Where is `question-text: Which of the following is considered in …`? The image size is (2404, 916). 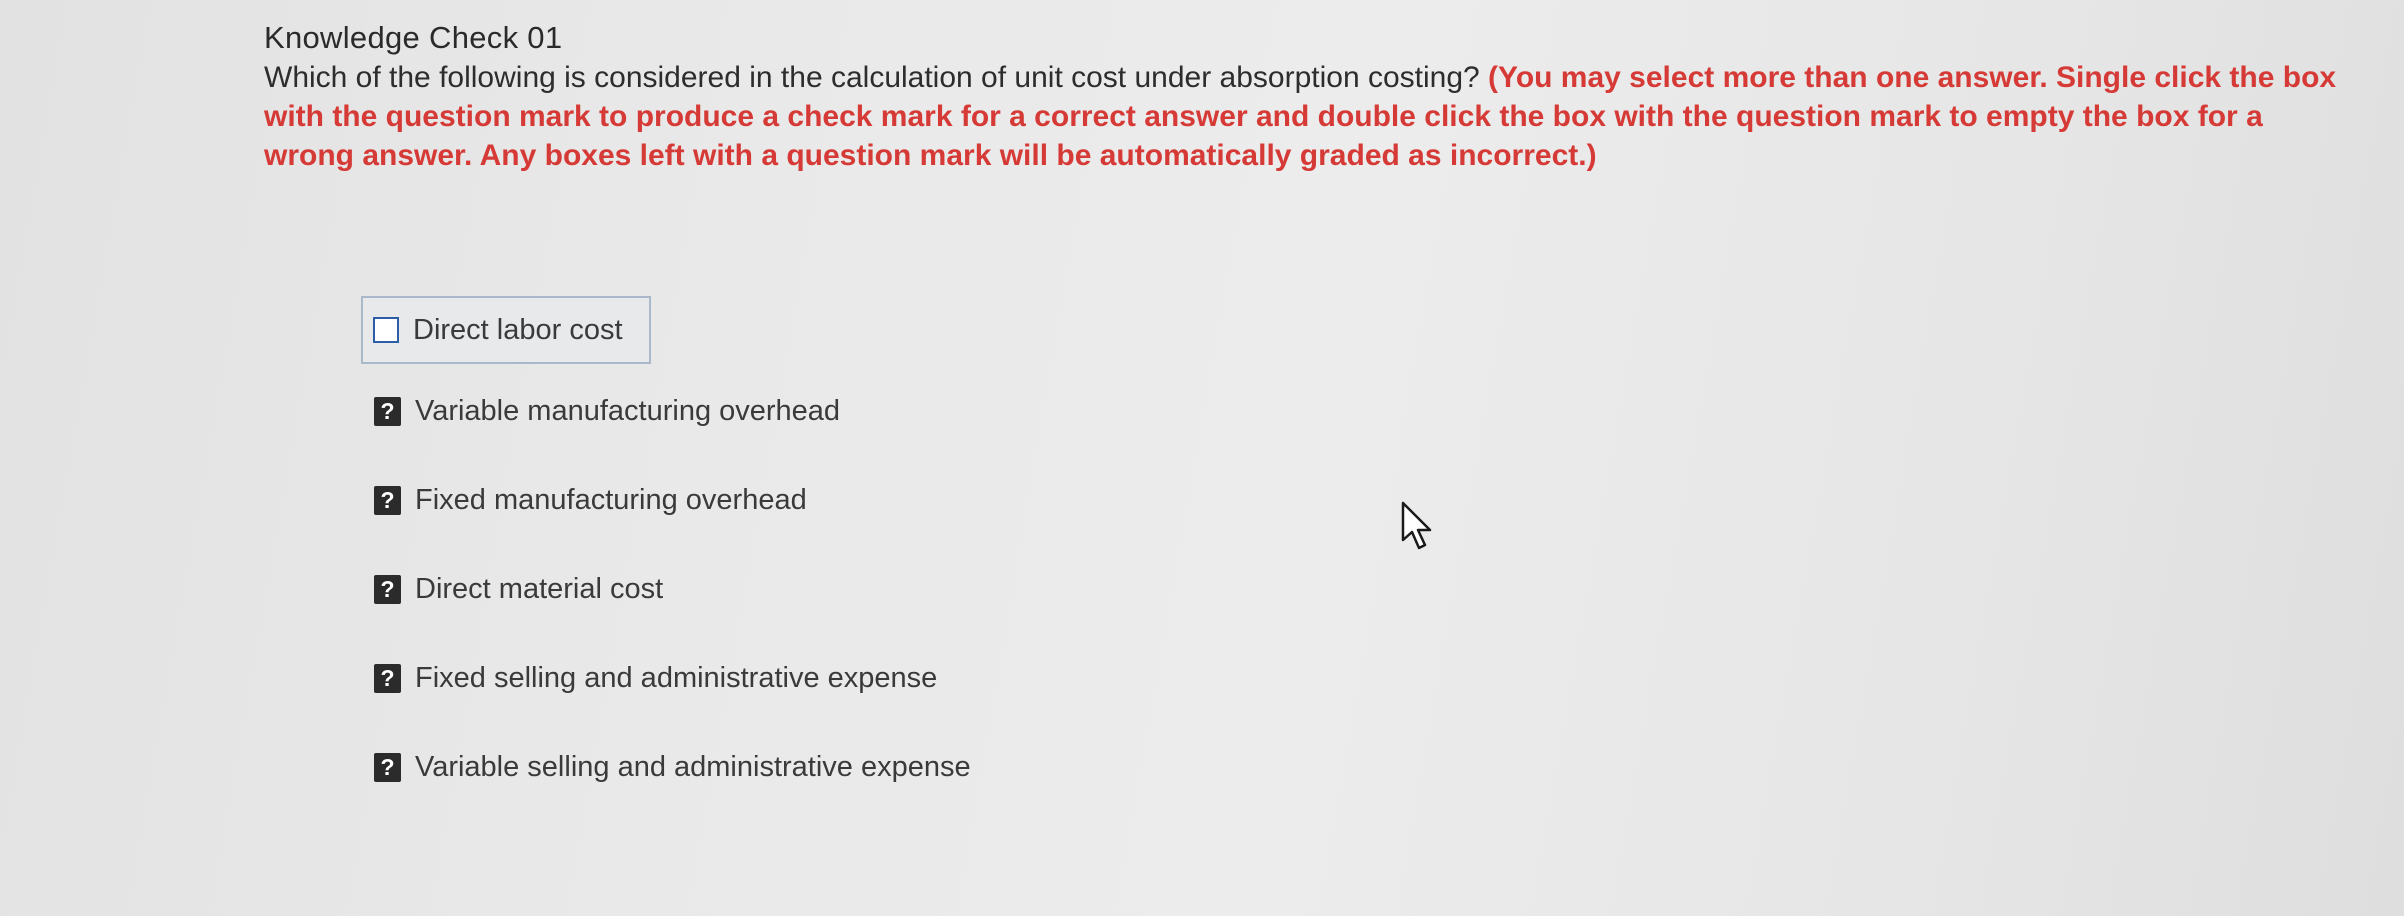 question-text: Which of the following is considered in … is located at coordinates (872, 77).